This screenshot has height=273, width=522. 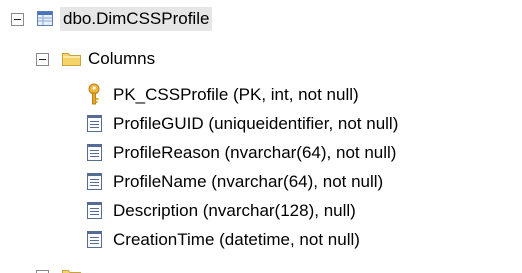 I want to click on column-label: ProfileGUID (uniqueidentifier, not null), so click(x=256, y=123).